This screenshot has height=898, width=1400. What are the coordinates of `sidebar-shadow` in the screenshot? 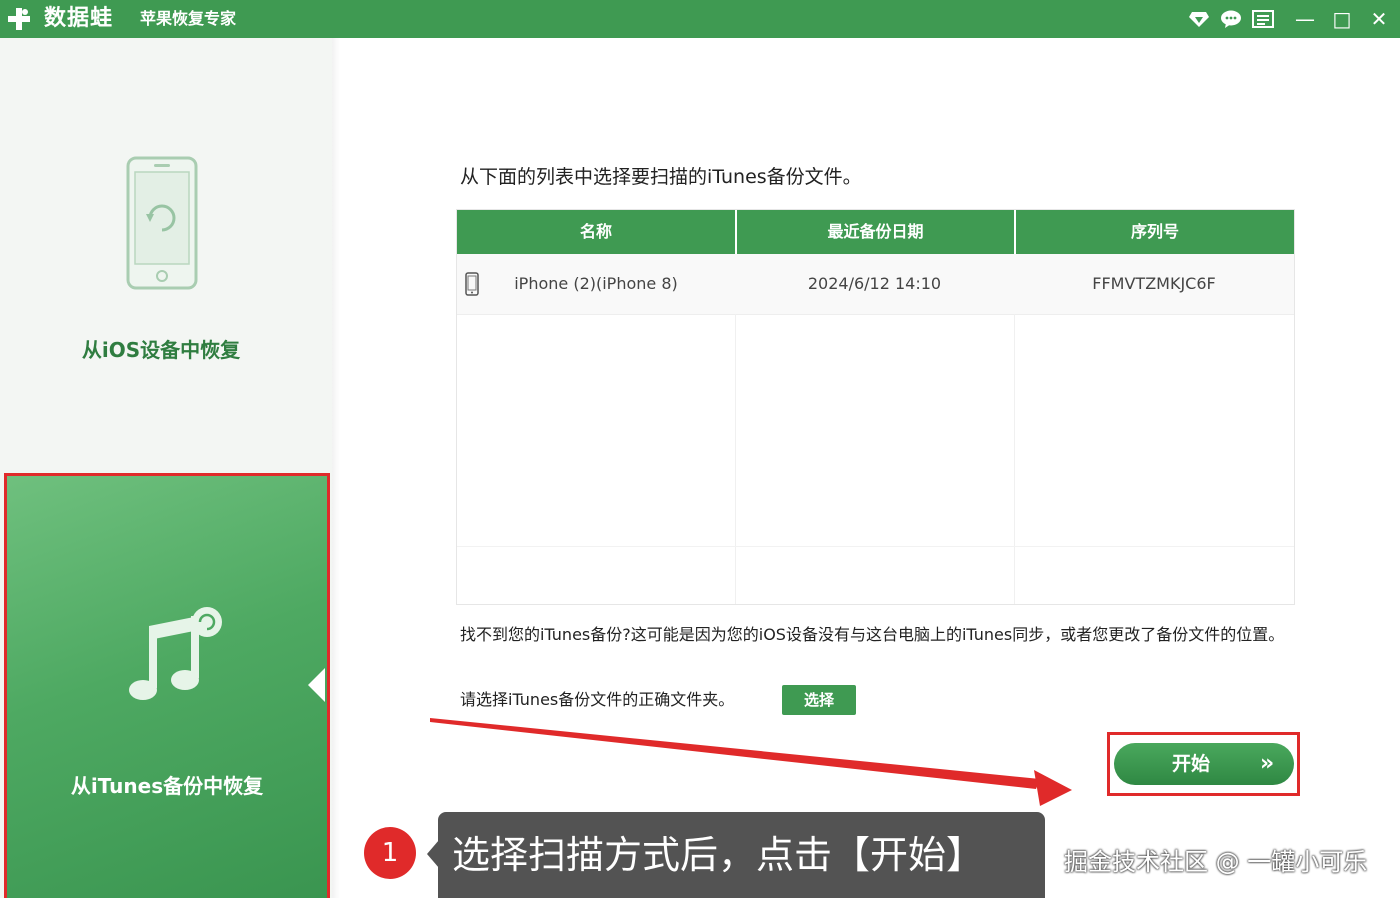 It's located at (336, 468).